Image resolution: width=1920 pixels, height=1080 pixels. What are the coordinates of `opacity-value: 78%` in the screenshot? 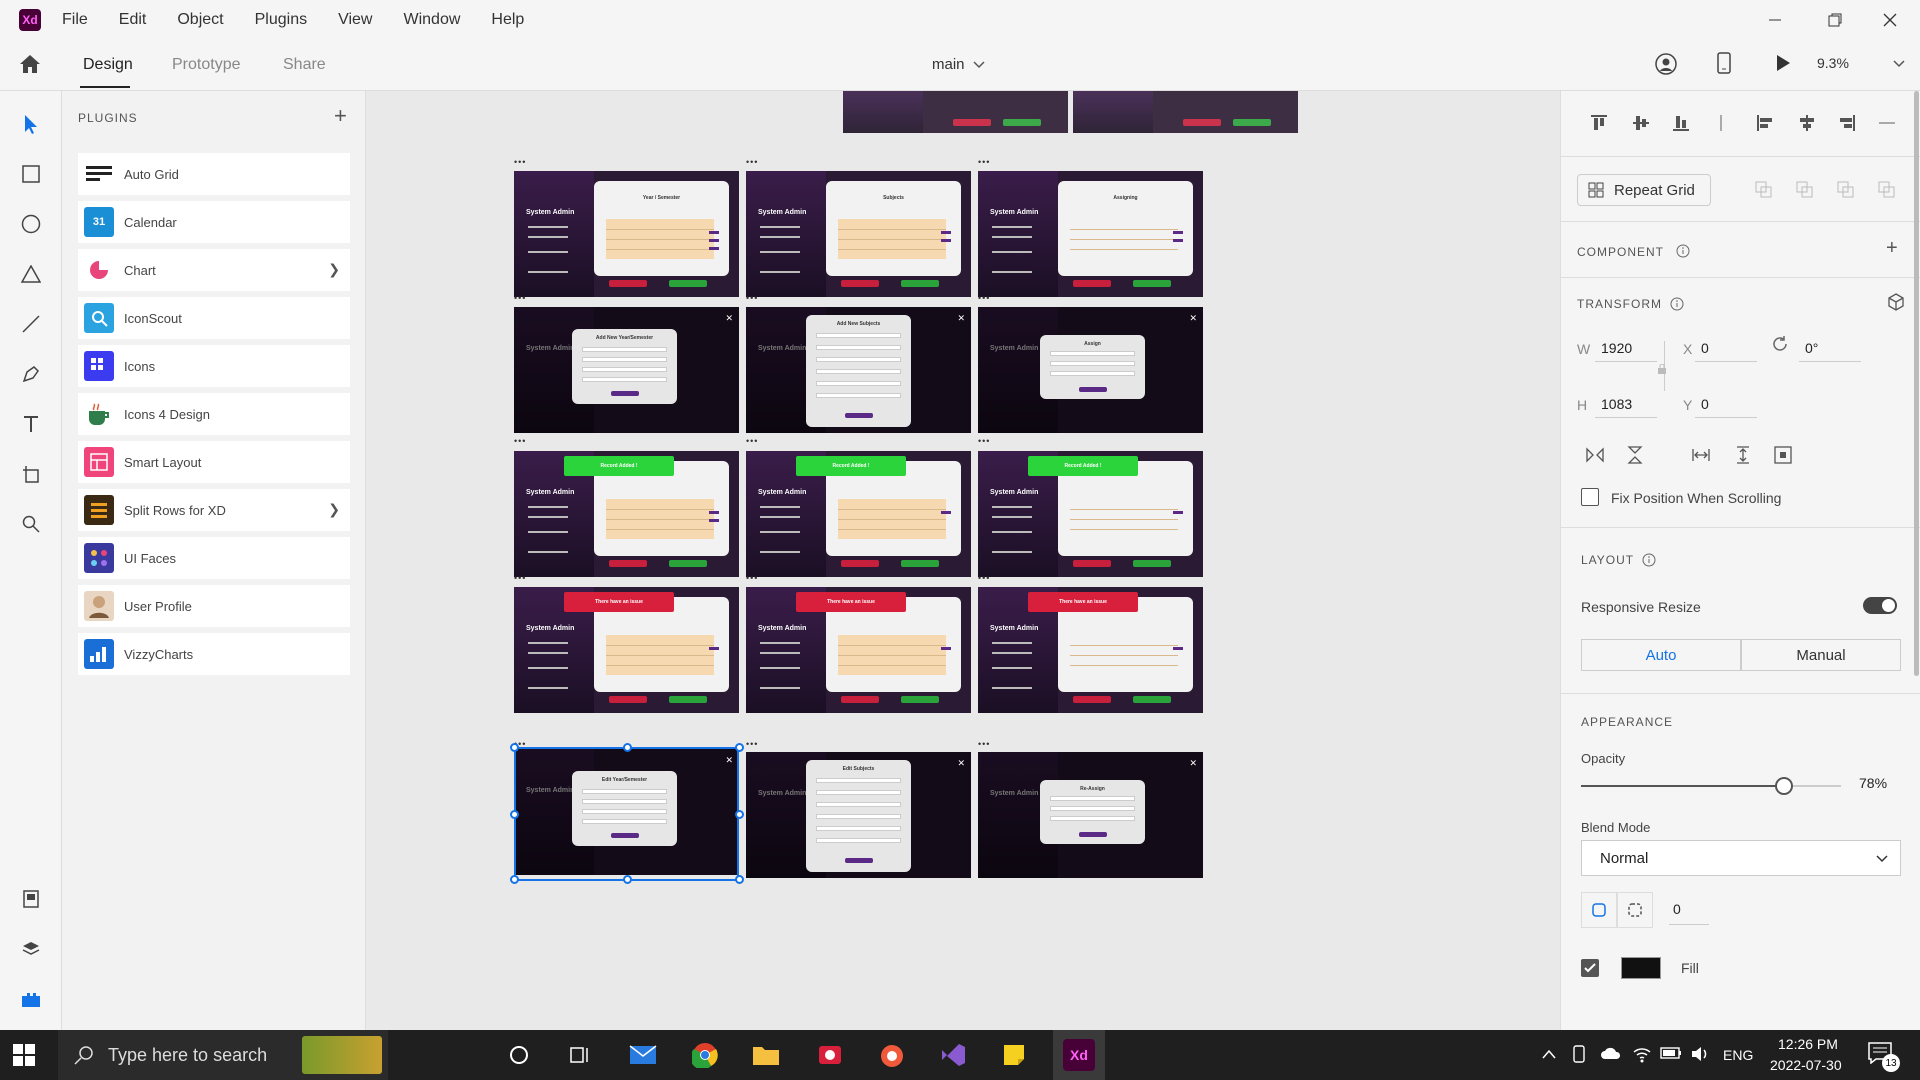 It's located at (1873, 783).